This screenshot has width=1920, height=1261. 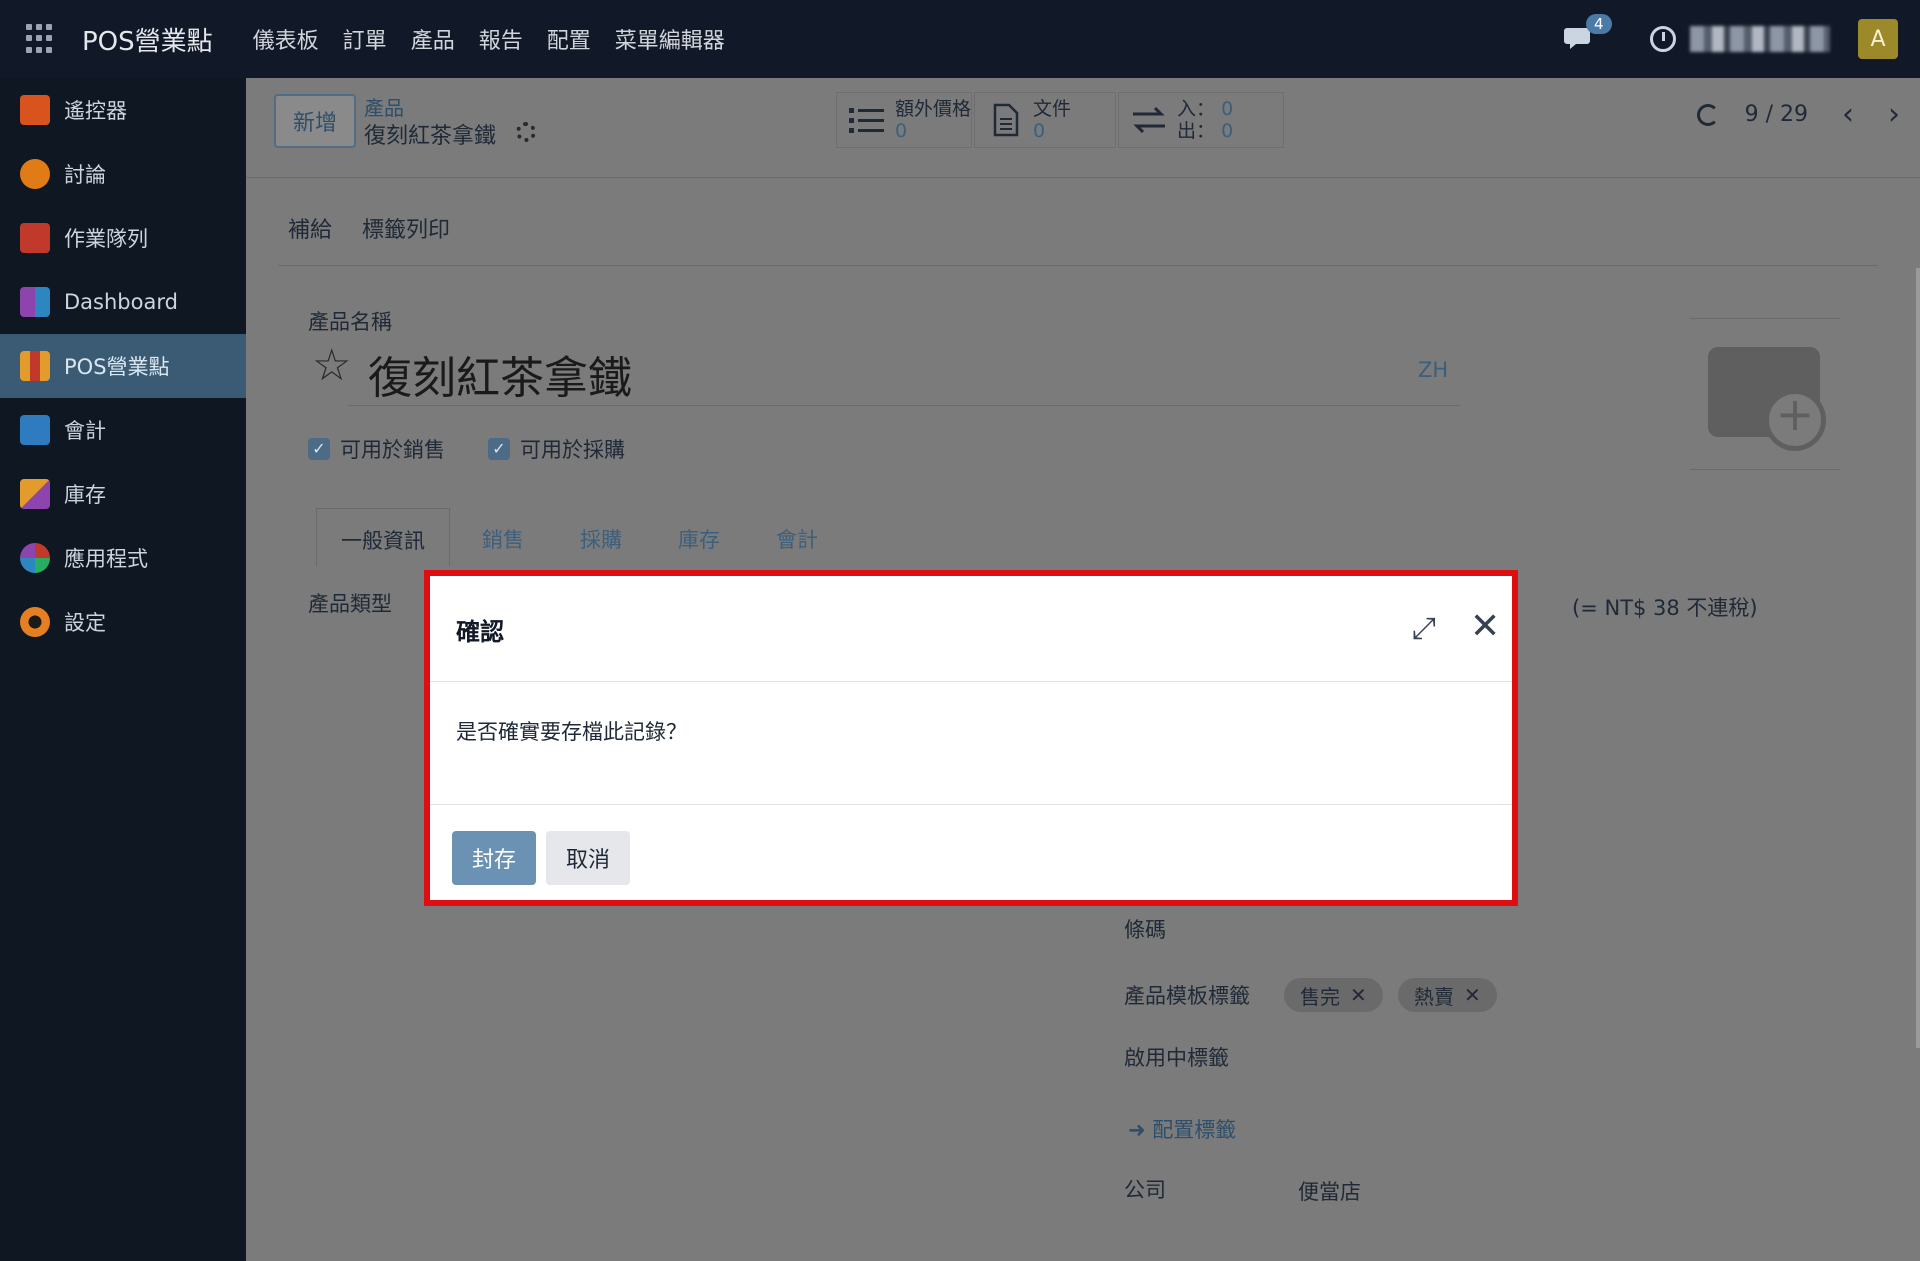 What do you see at coordinates (123, 430) in the screenshot?
I see `sidebar-item-accounting: 會計` at bounding box center [123, 430].